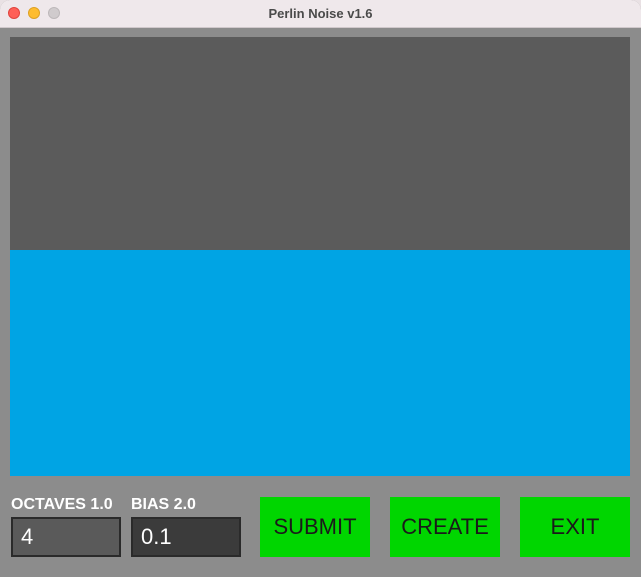  I want to click on octaves-label: OCTAVES 1.0, so click(62, 504).